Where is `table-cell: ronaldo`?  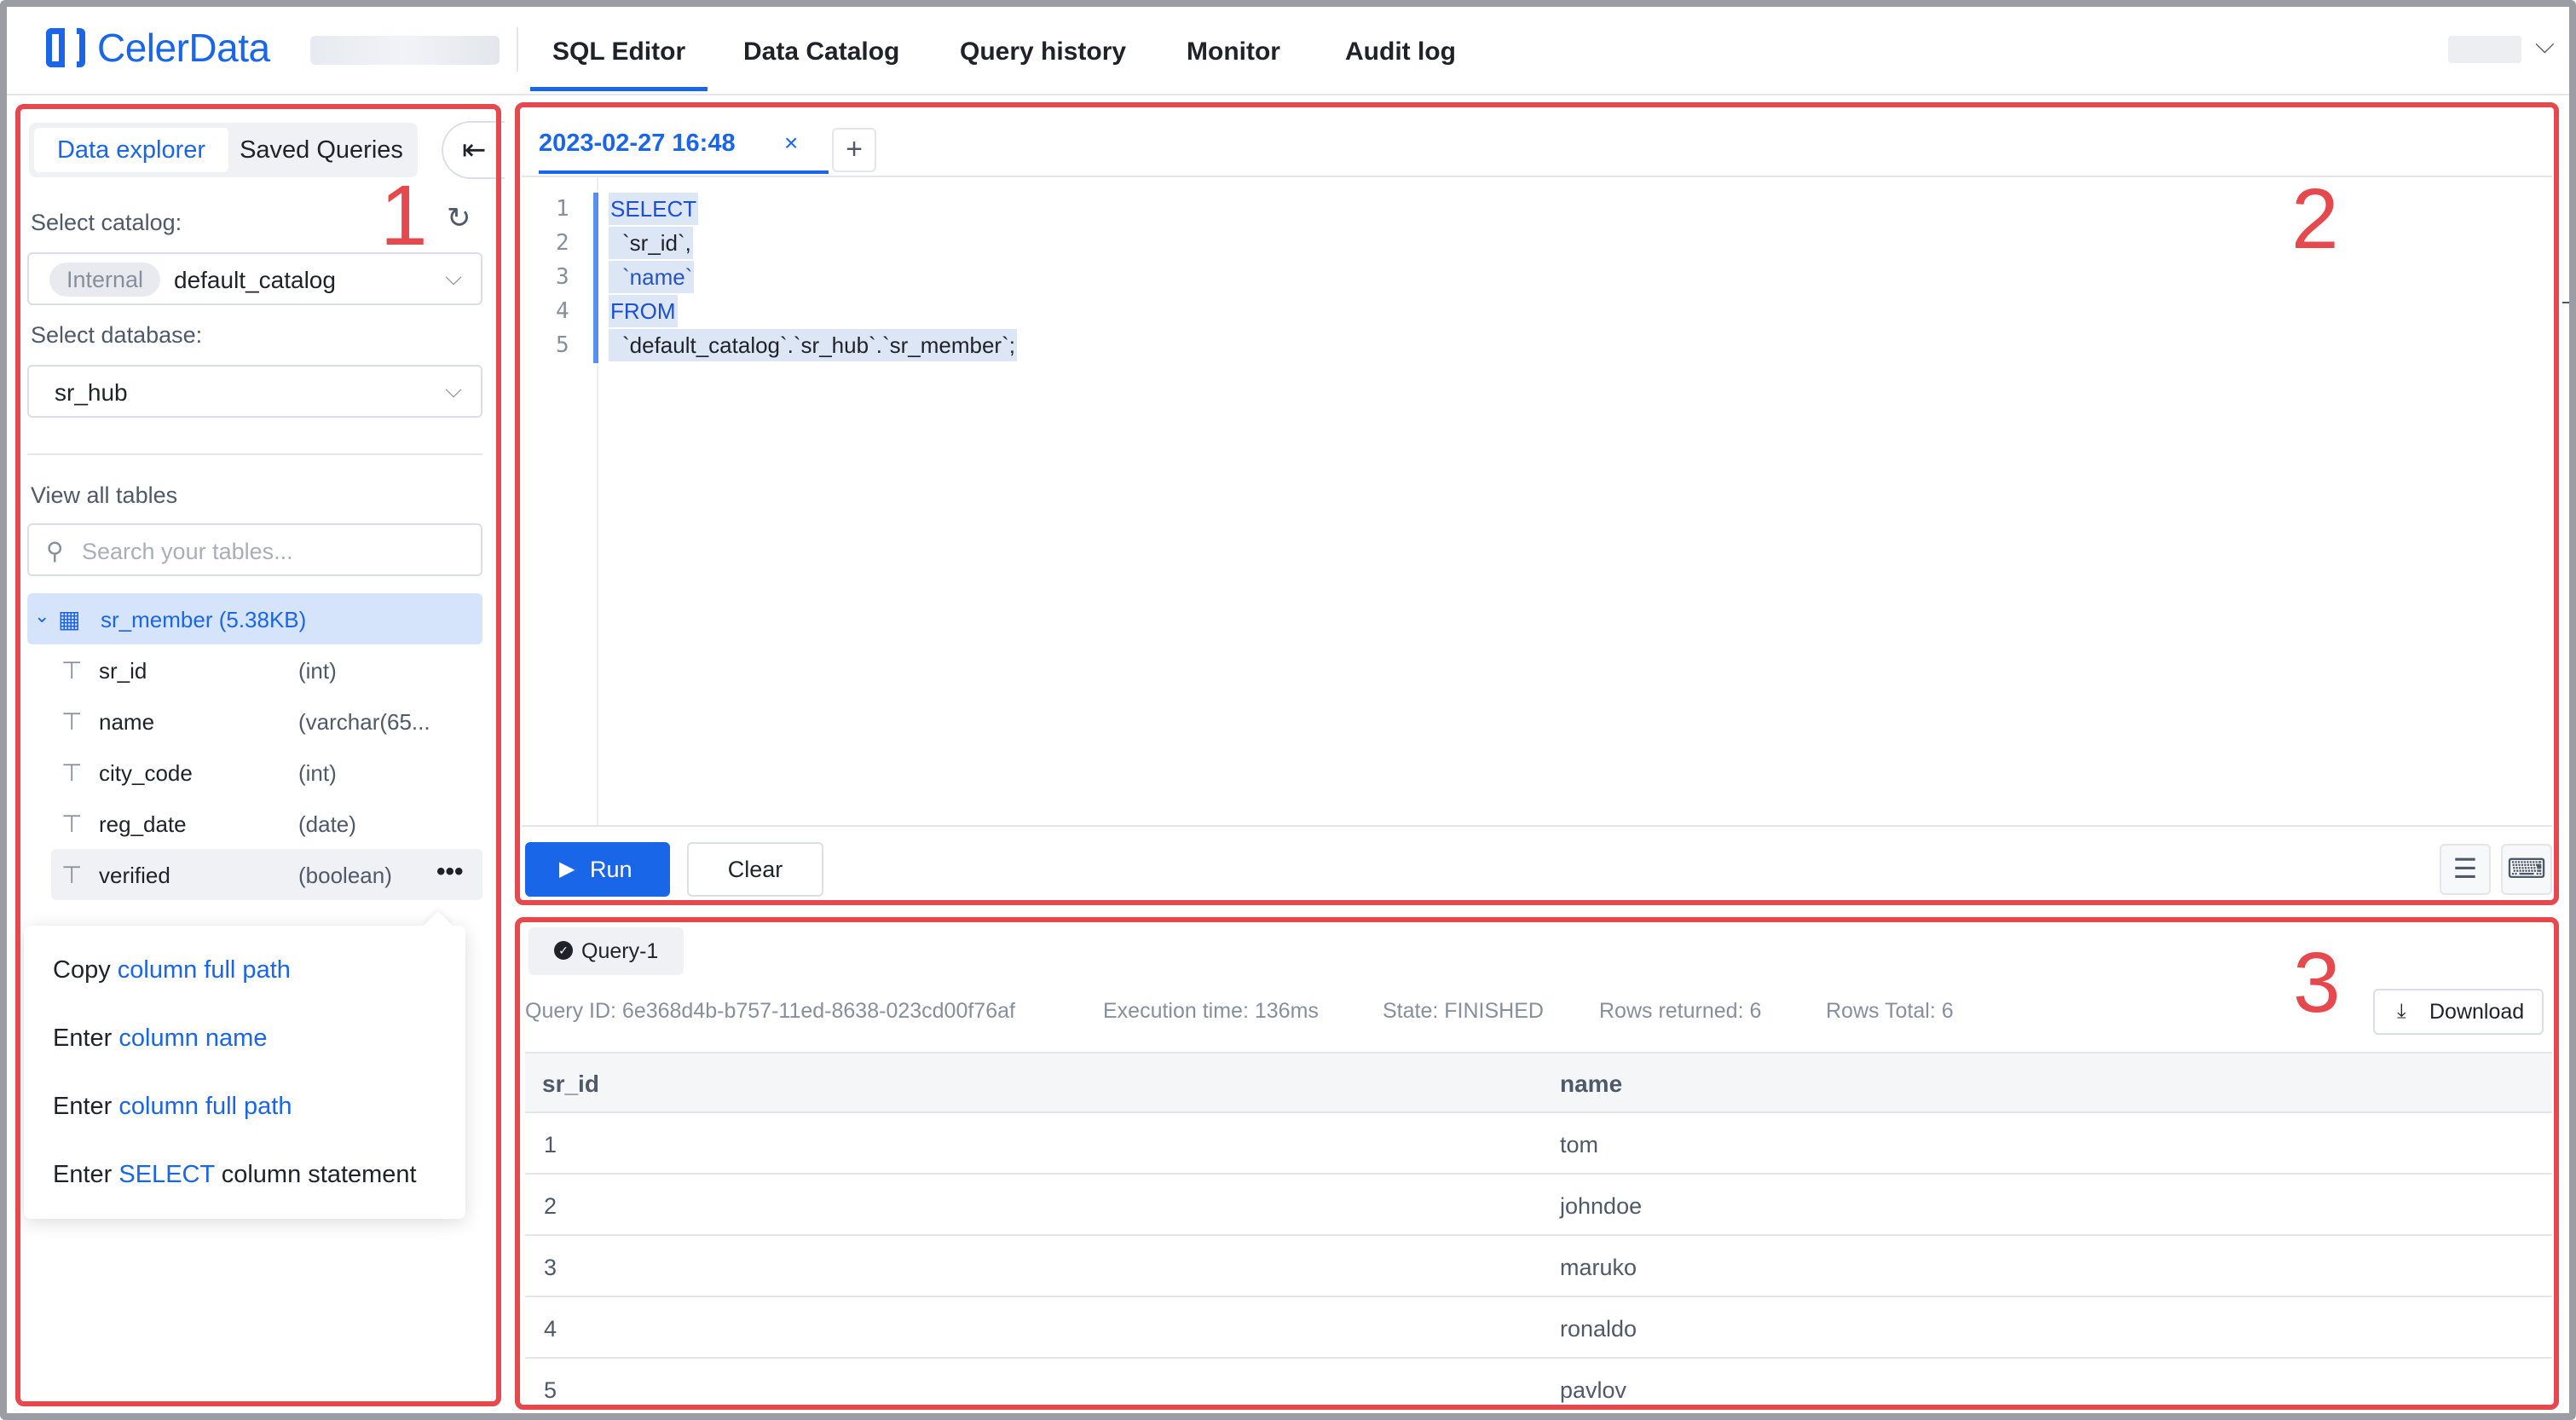
table-cell: ronaldo is located at coordinates (1598, 1329).